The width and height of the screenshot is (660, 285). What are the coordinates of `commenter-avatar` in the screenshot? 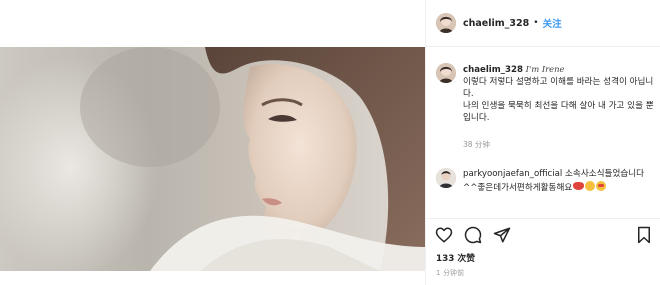 It's located at (446, 178).